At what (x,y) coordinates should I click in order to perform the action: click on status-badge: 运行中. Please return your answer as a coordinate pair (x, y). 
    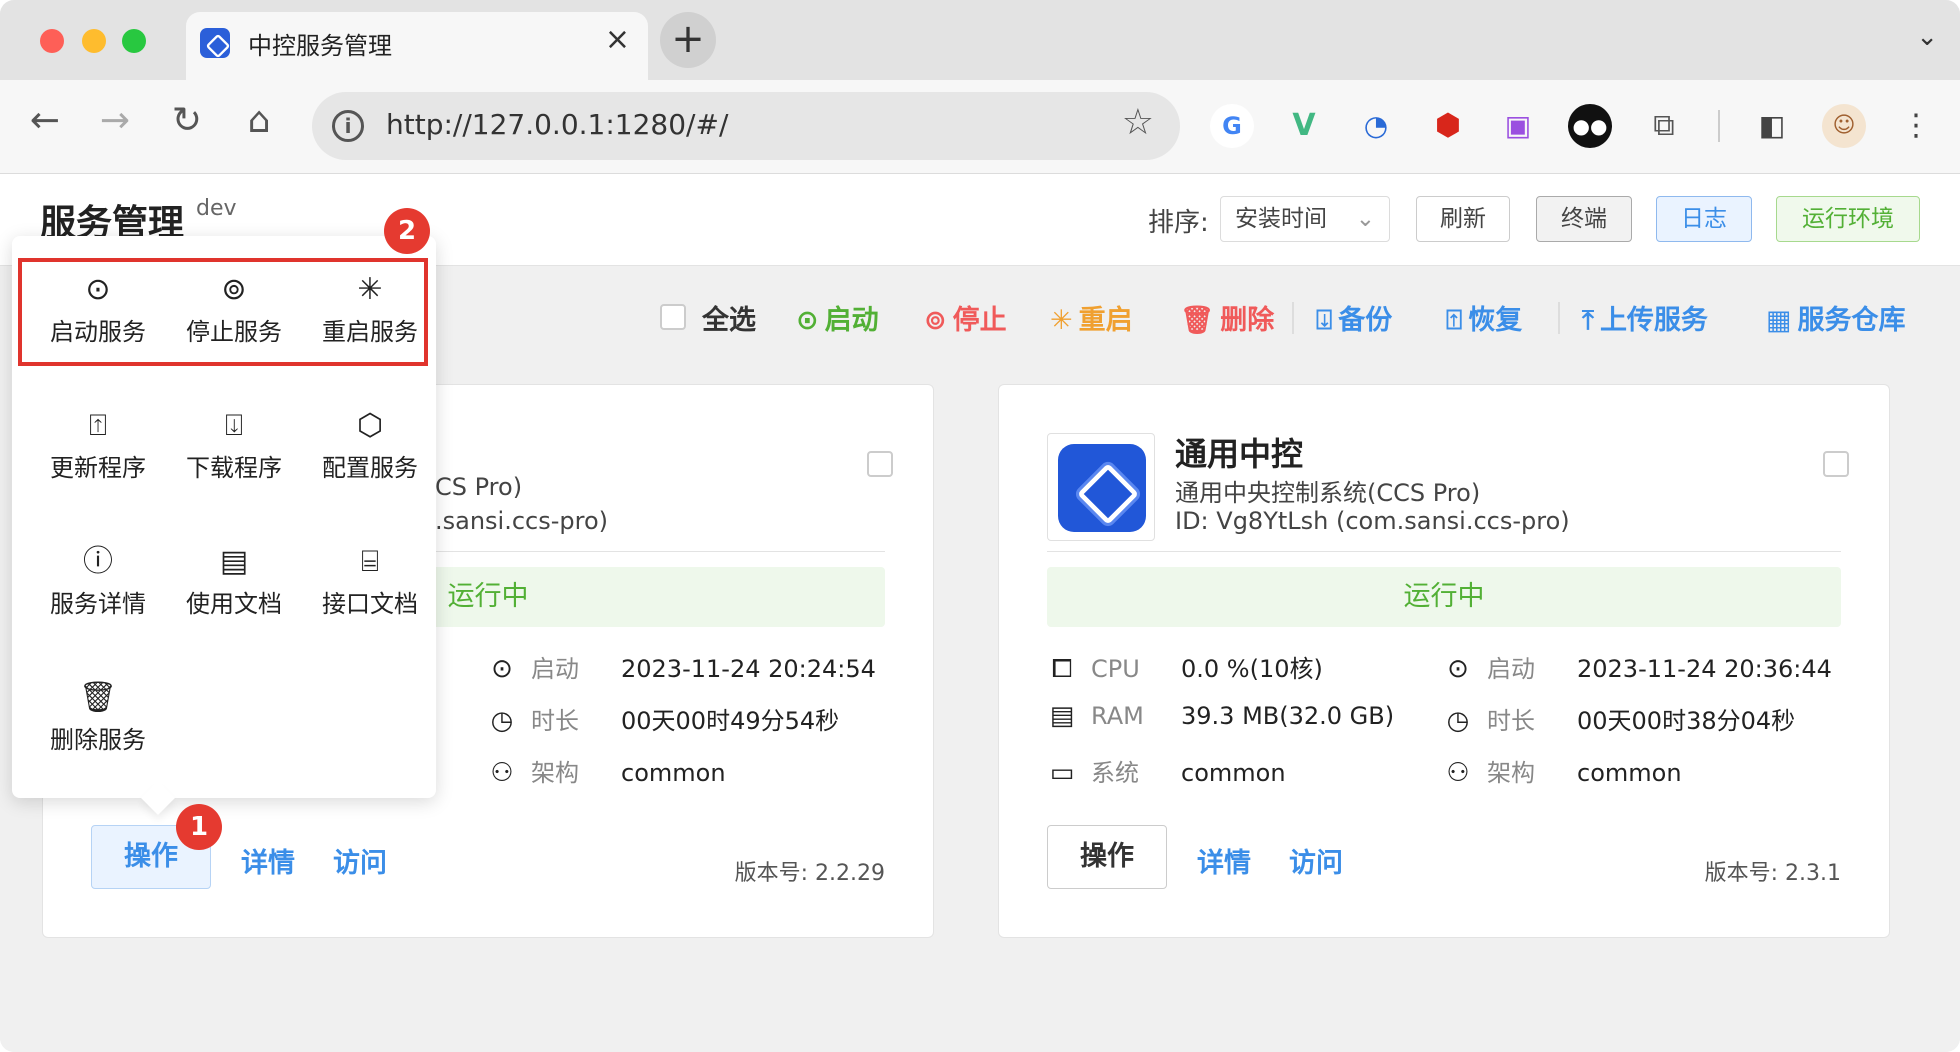
    Looking at the image, I should click on (1444, 597).